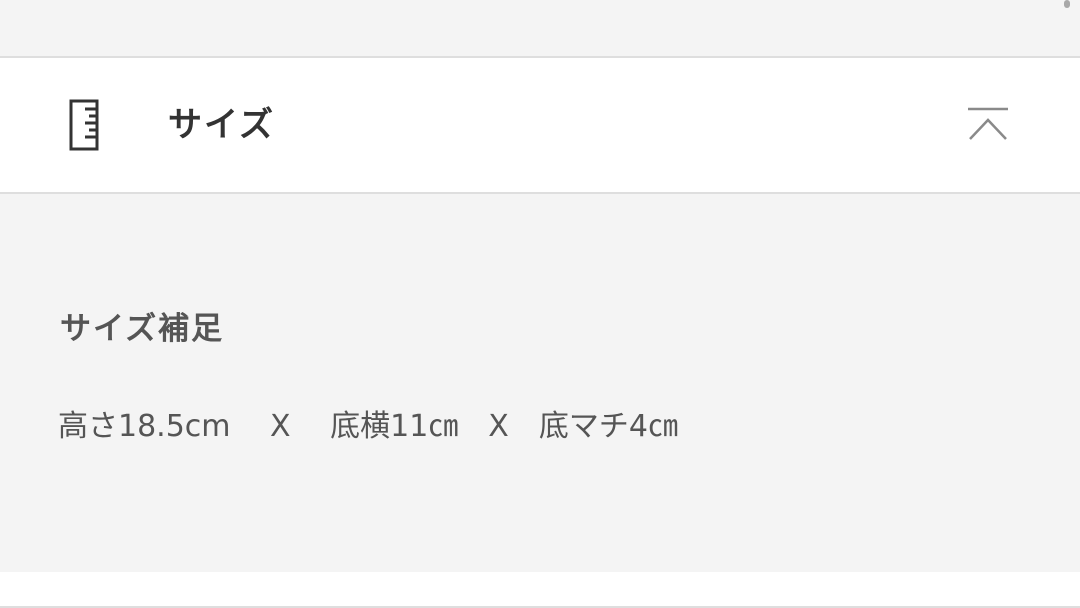 This screenshot has width=1080, height=608. Describe the element at coordinates (540, 590) in the screenshot. I see `bottom-band` at that location.